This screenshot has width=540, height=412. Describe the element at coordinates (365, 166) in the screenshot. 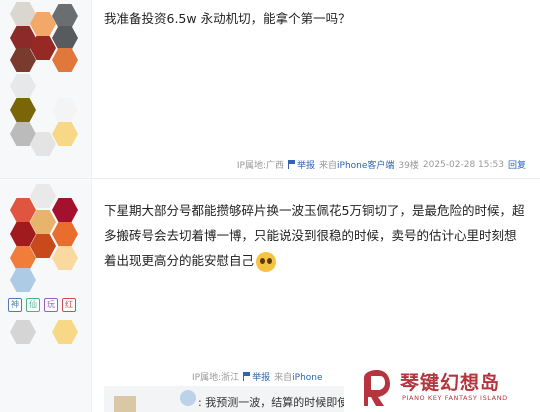

I see `client-link: iPhone客户端` at that location.